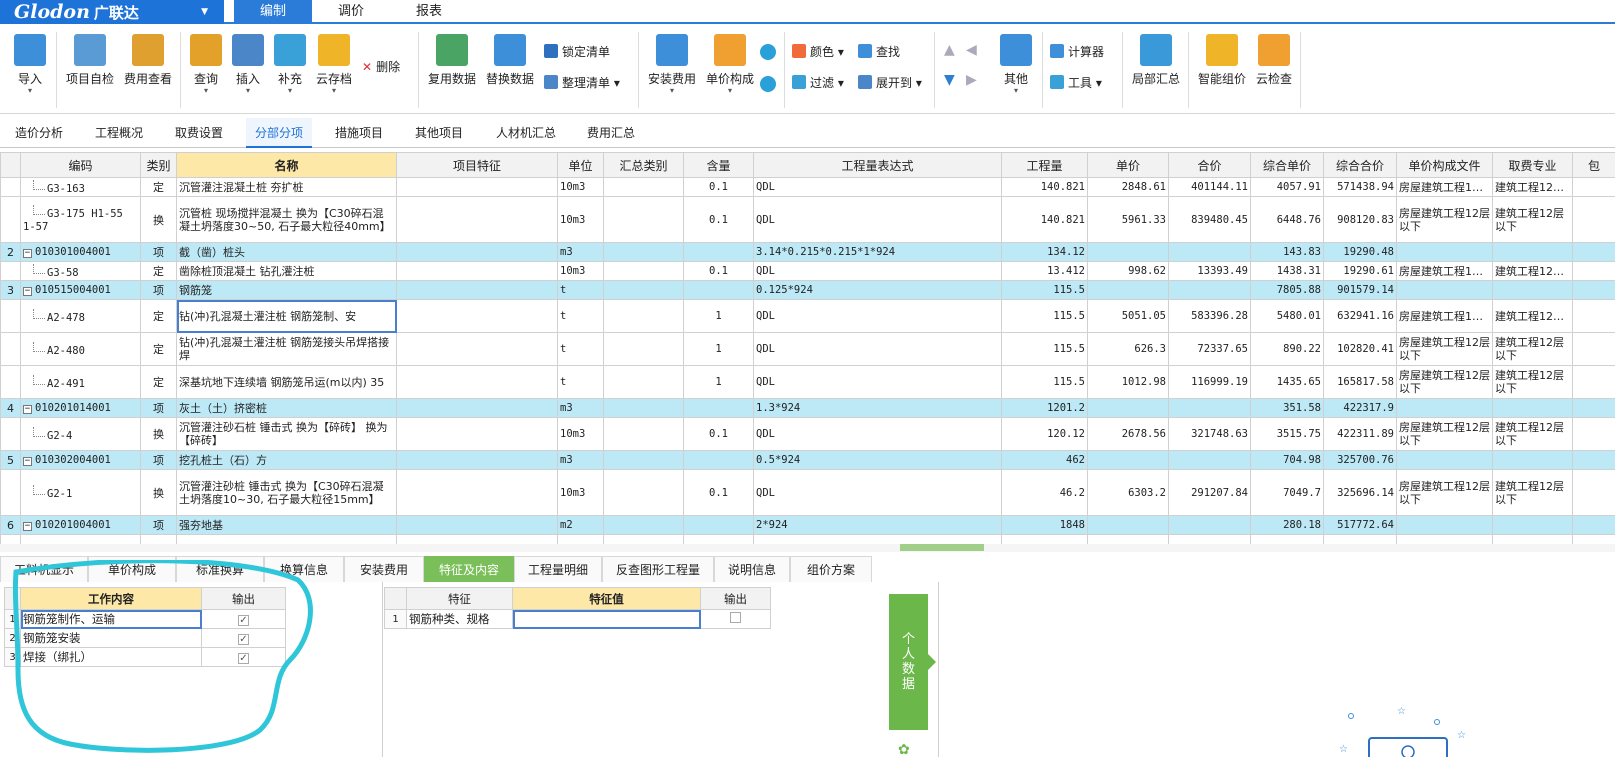  Describe the element at coordinates (1045, 460) in the screenshot. I see `quantity-cell: 462` at that location.